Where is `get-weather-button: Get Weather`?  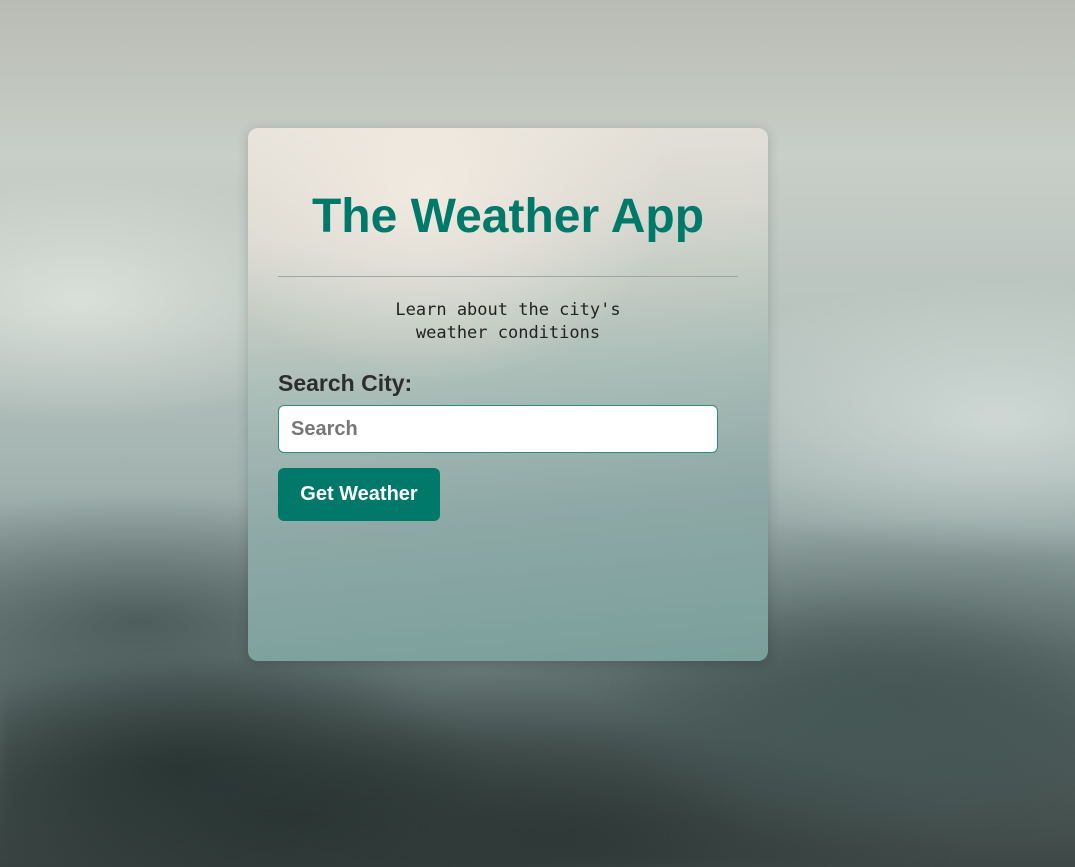 get-weather-button: Get Weather is located at coordinates (359, 494).